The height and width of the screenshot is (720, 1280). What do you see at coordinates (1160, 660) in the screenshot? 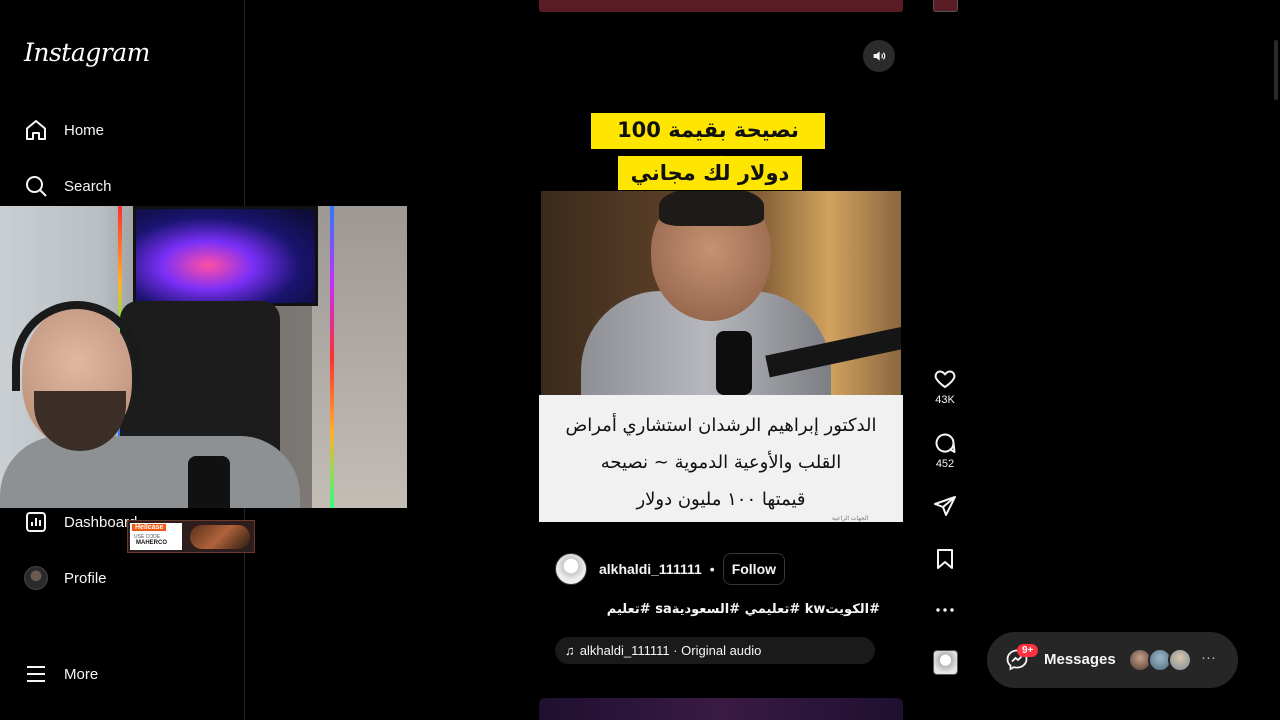
I see `recent-contacts` at bounding box center [1160, 660].